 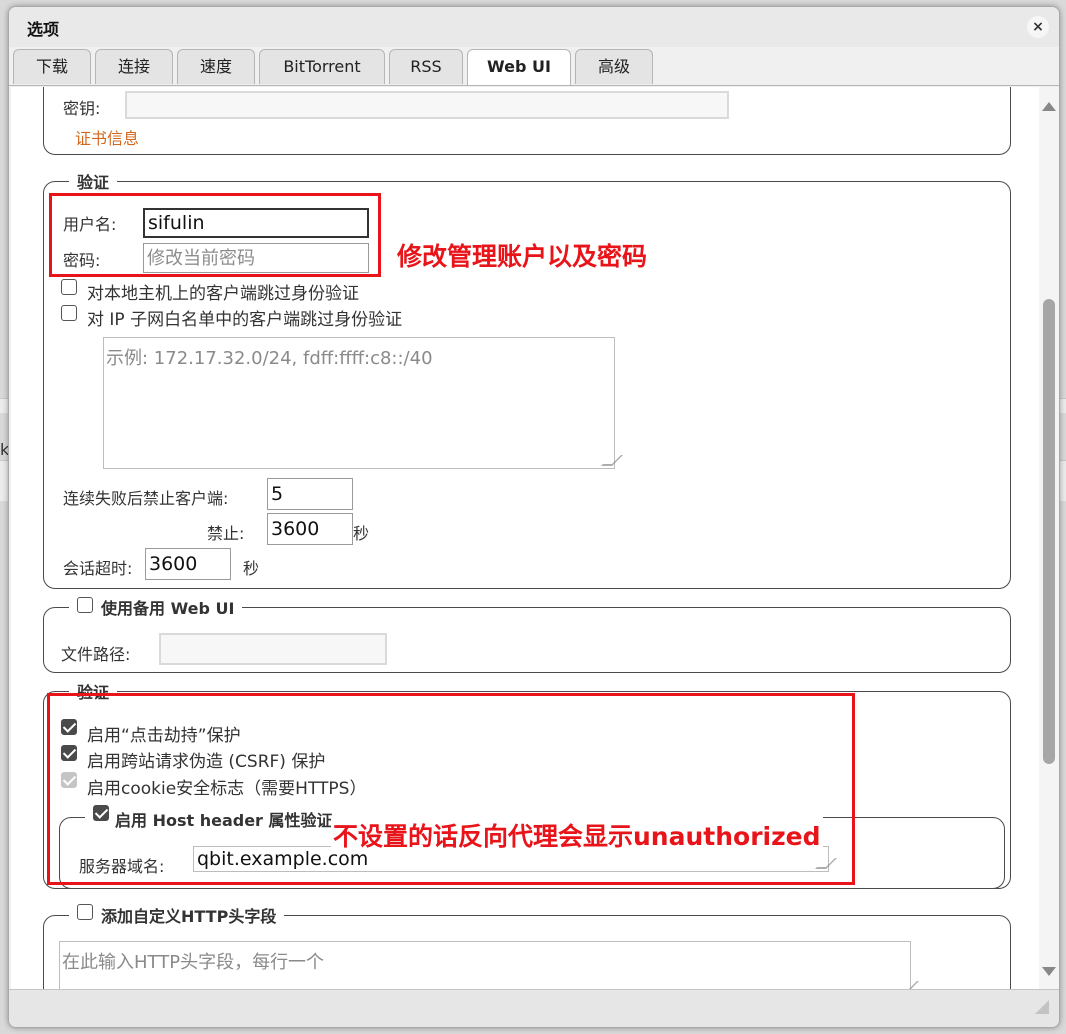 I want to click on tab-advanced: 高级, so click(x=614, y=66).